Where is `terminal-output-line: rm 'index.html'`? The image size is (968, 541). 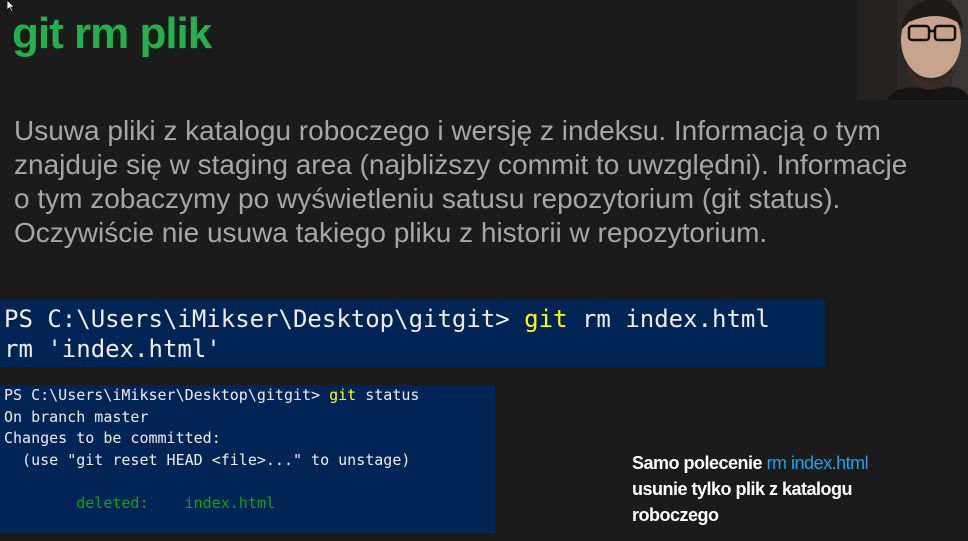
terminal-output-line: rm 'index.html' is located at coordinates (112, 349).